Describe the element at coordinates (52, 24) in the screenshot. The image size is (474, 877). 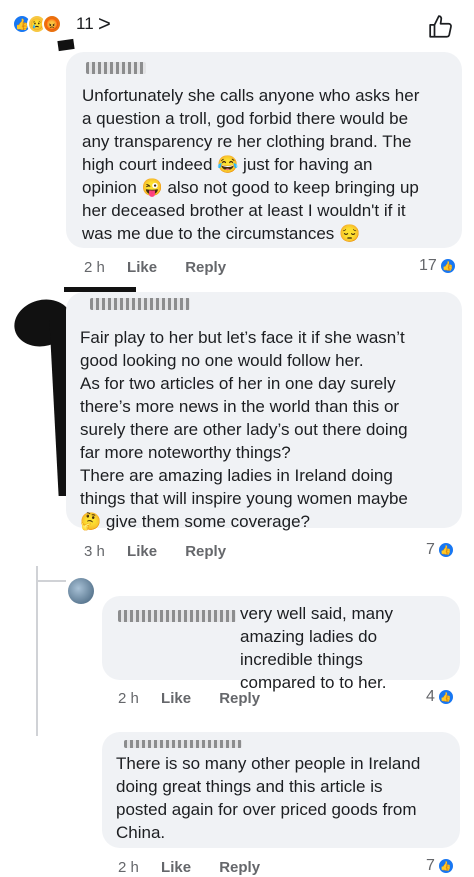
I see `angry-reaction-icon: 😡` at that location.